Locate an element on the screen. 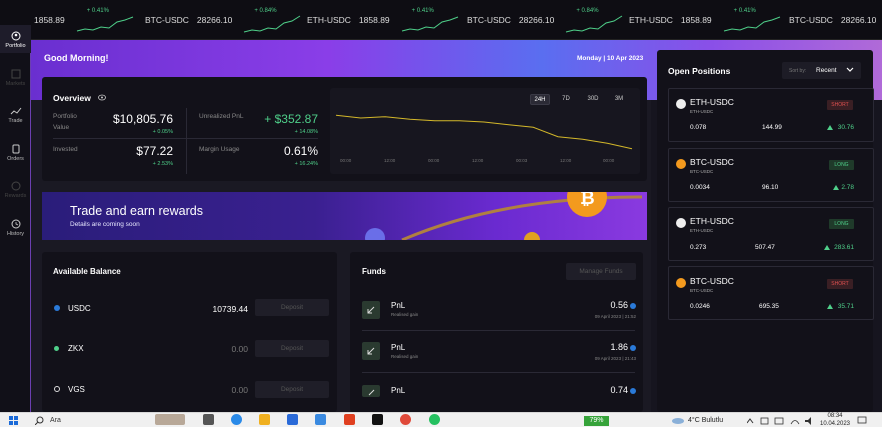 The height and width of the screenshot is (427, 882). chrome-icon is located at coordinates (405, 419).